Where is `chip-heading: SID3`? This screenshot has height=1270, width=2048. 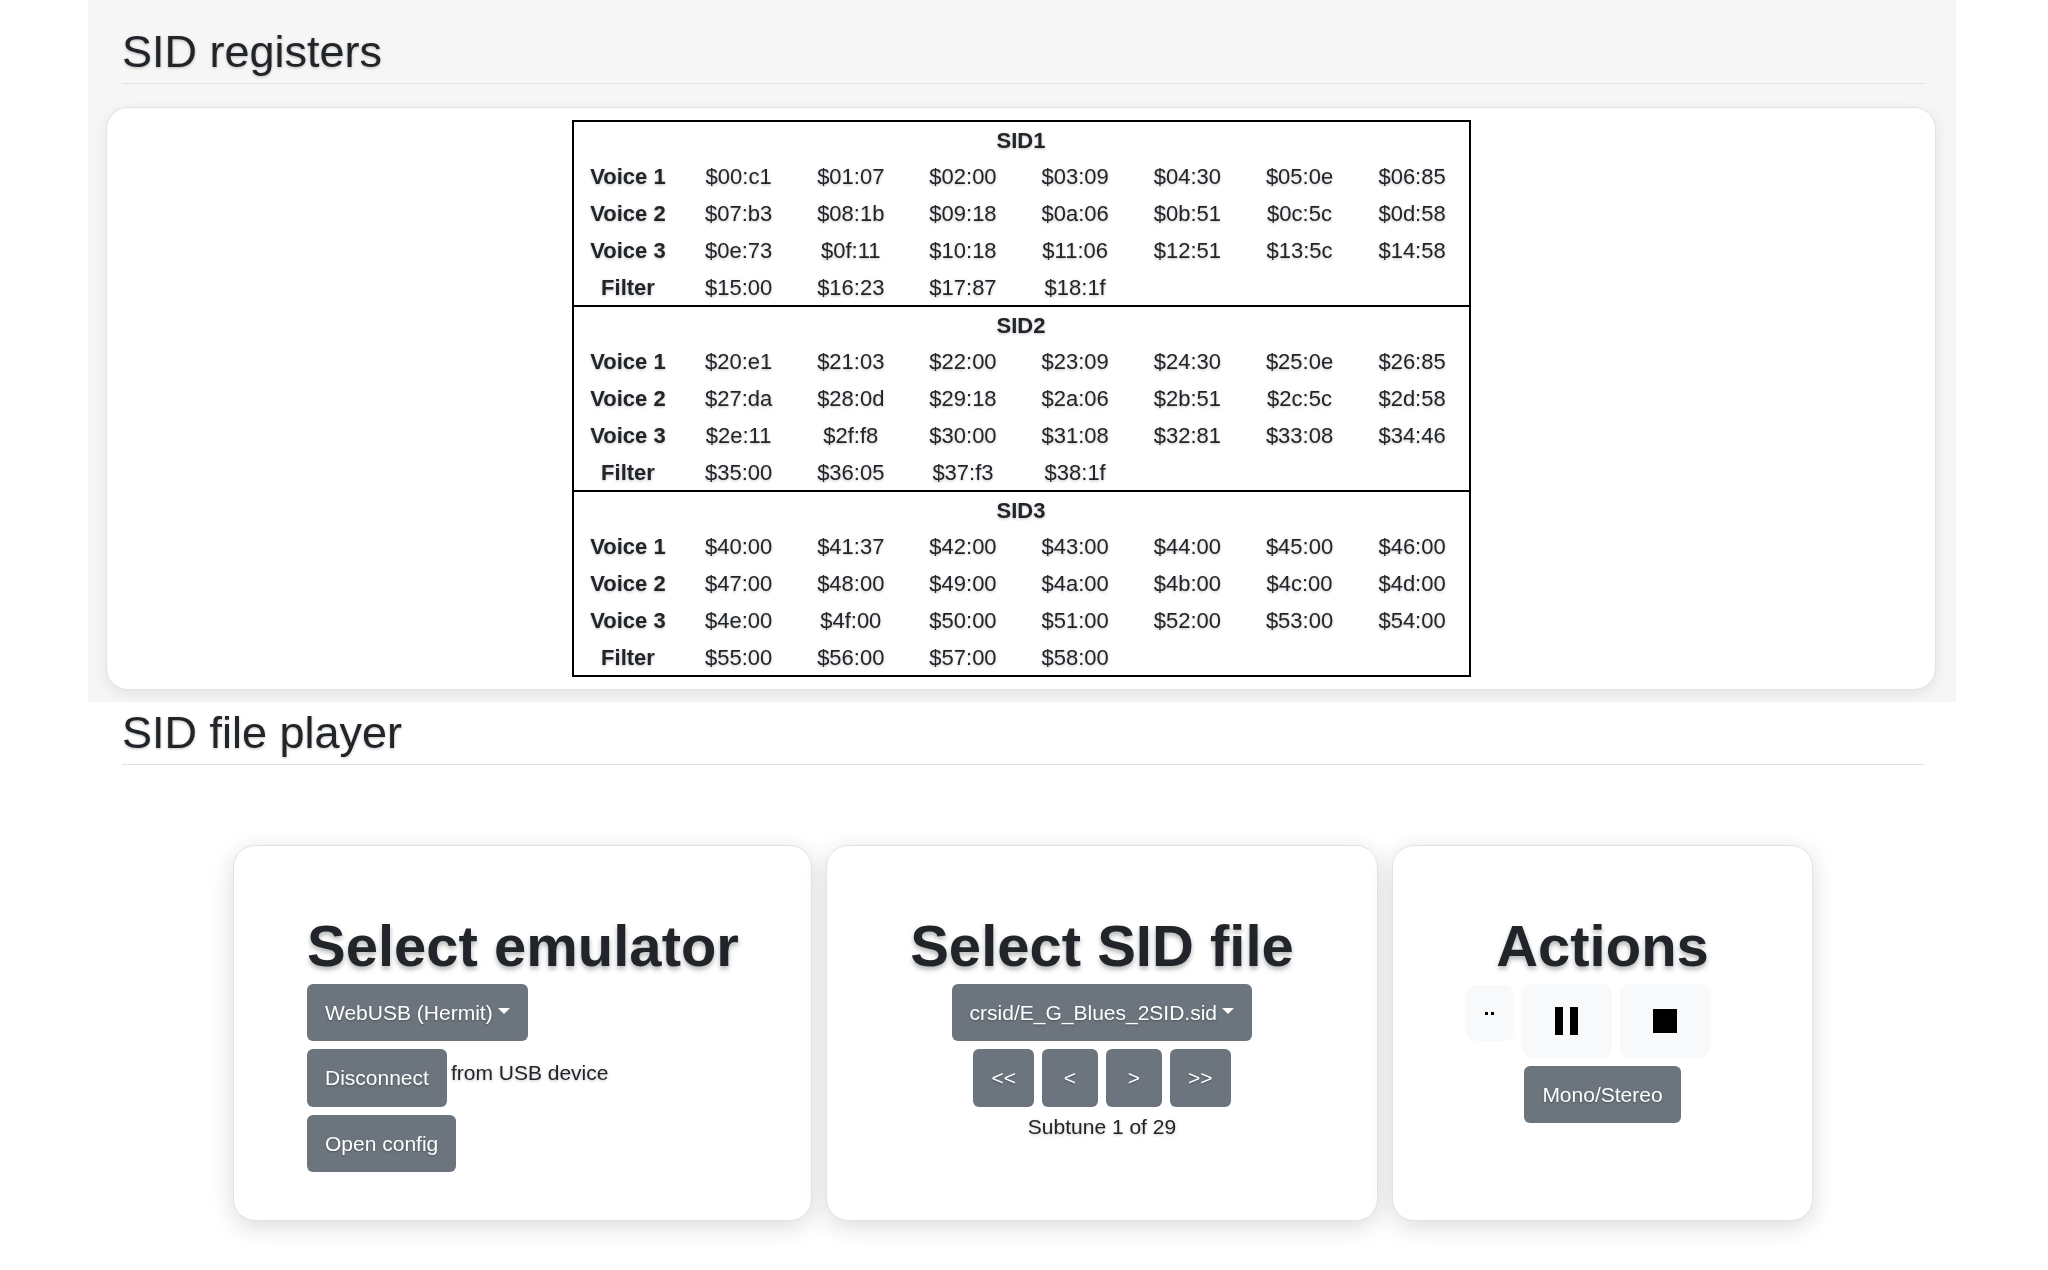
chip-heading: SID3 is located at coordinates (1021, 510).